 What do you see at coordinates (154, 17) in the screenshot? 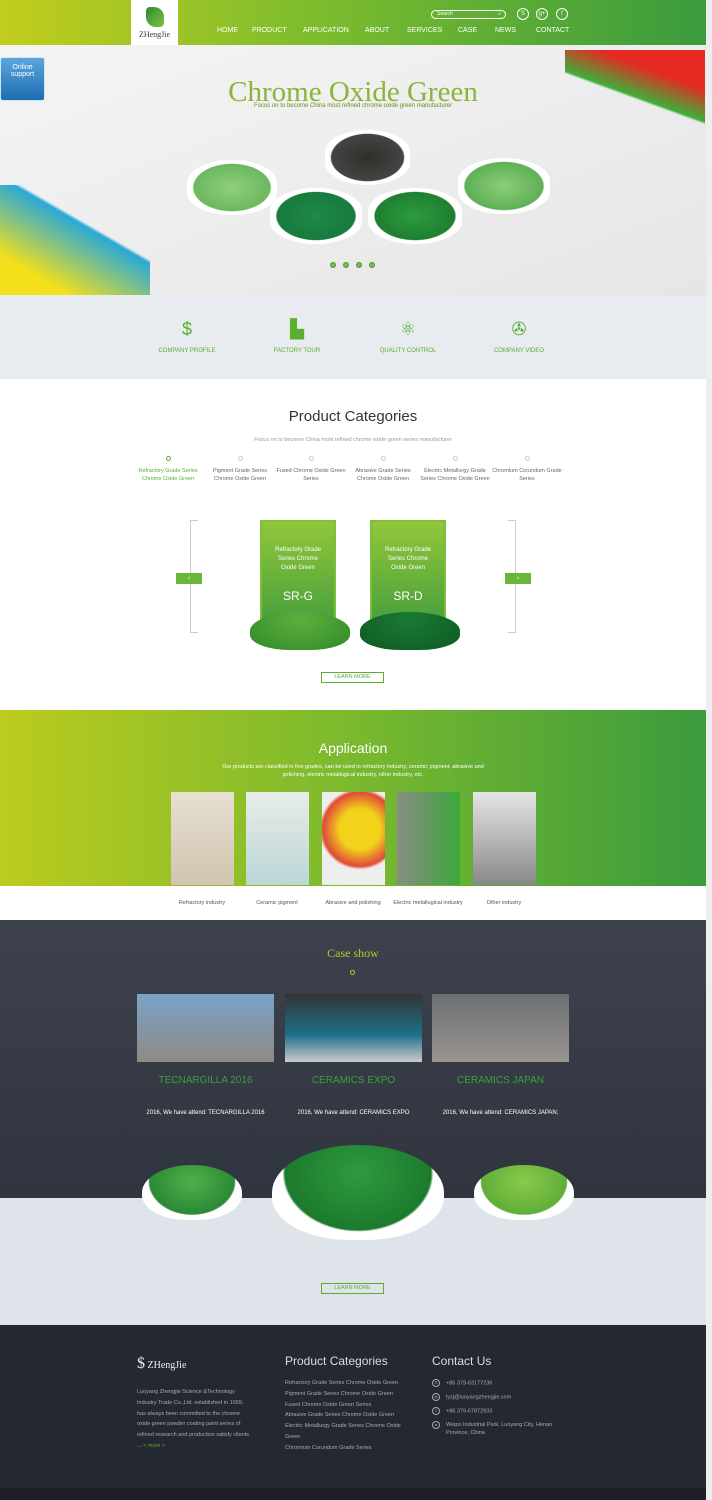
I see `logo-s-icon` at bounding box center [154, 17].